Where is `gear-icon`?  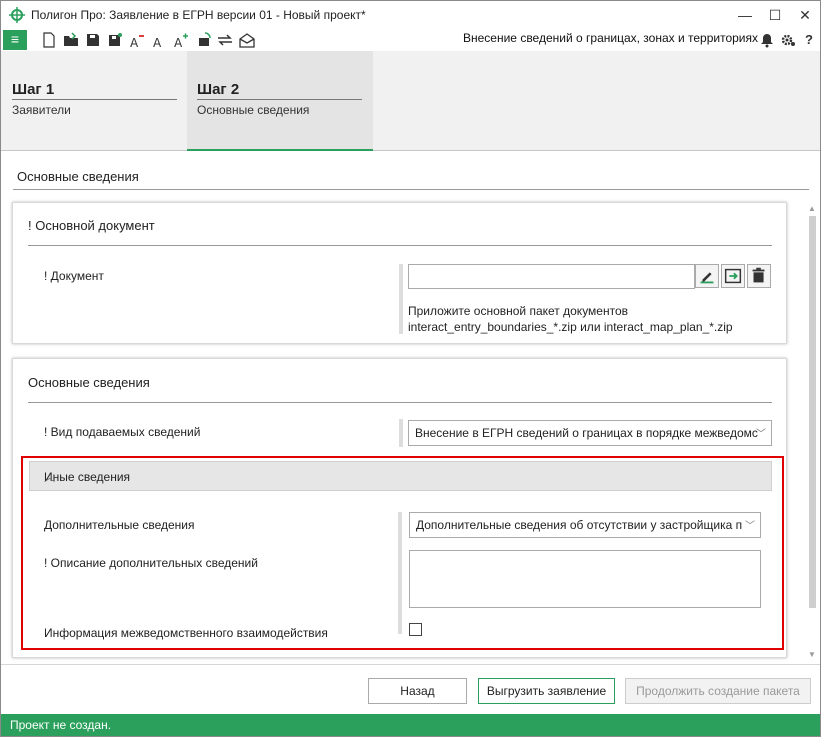 gear-icon is located at coordinates (788, 40).